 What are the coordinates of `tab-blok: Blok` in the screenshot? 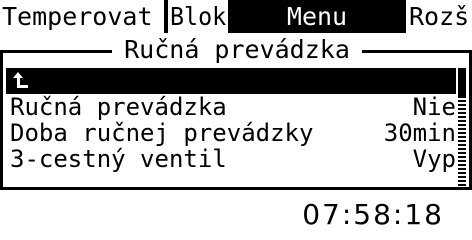 It's located at (198, 16).